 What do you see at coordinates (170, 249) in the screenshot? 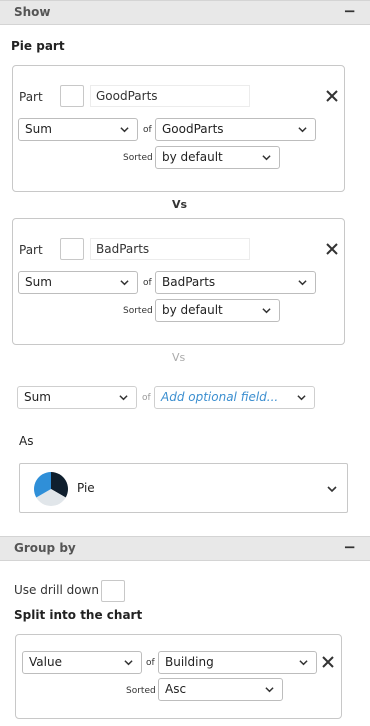
I see `part-name-input: BadParts` at bounding box center [170, 249].